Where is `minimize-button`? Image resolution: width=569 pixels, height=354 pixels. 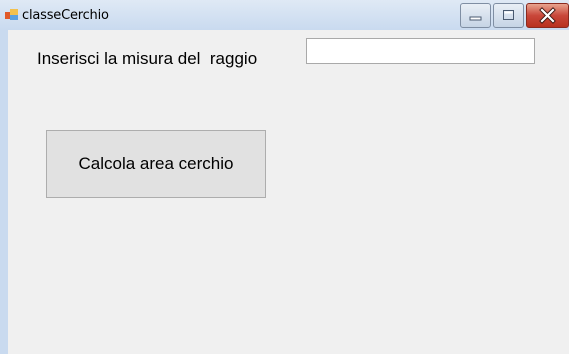
minimize-button is located at coordinates (475, 15).